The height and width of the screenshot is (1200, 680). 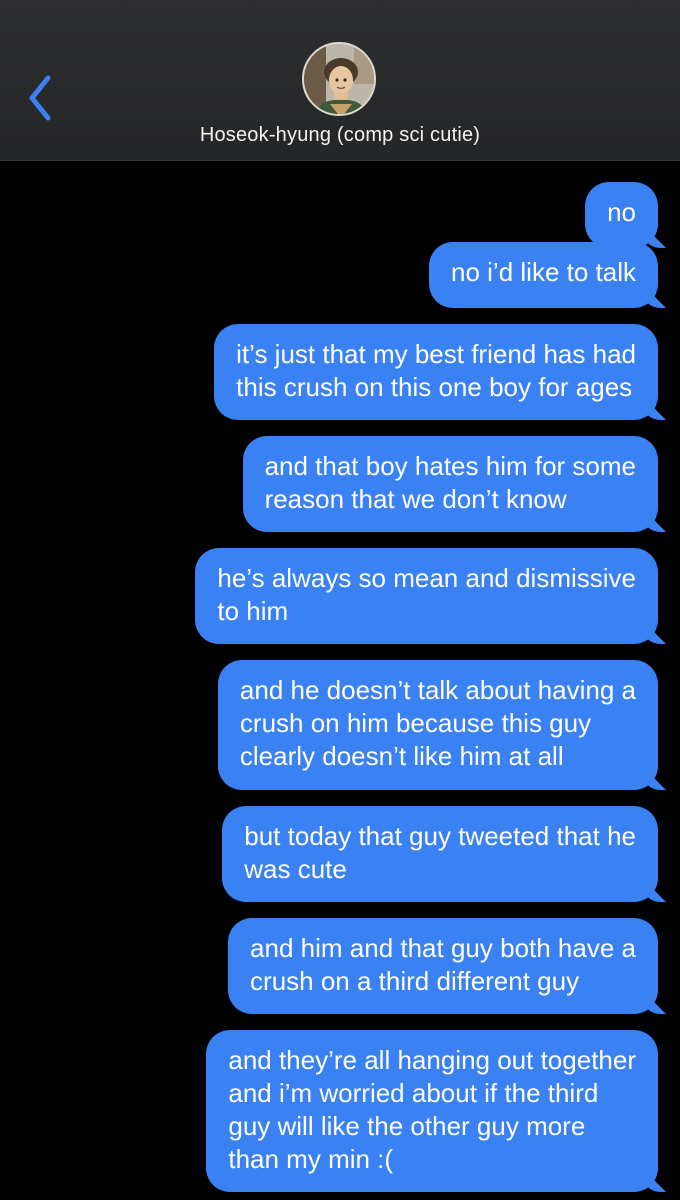 What do you see at coordinates (340, 135) in the screenshot?
I see `contact-name: Hoseok-hyung (comp sci cutie)` at bounding box center [340, 135].